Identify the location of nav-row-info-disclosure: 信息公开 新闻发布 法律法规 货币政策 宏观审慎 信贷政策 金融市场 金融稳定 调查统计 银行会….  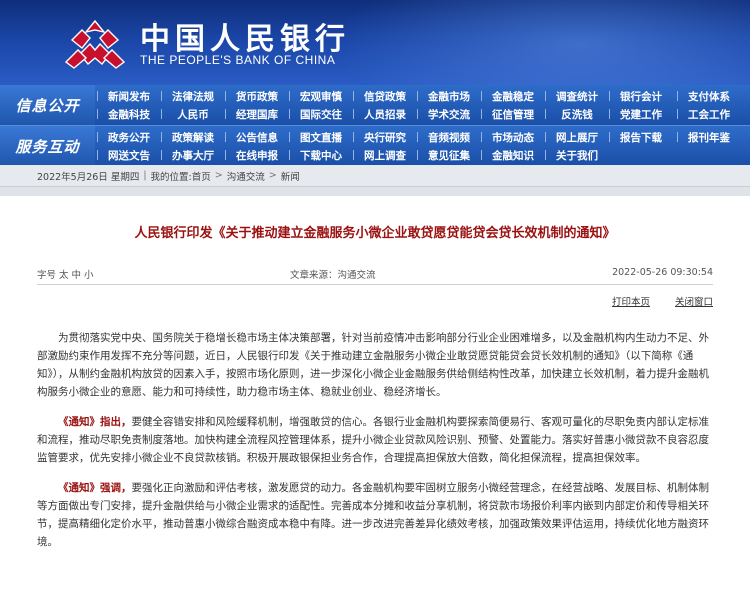
(375, 105).